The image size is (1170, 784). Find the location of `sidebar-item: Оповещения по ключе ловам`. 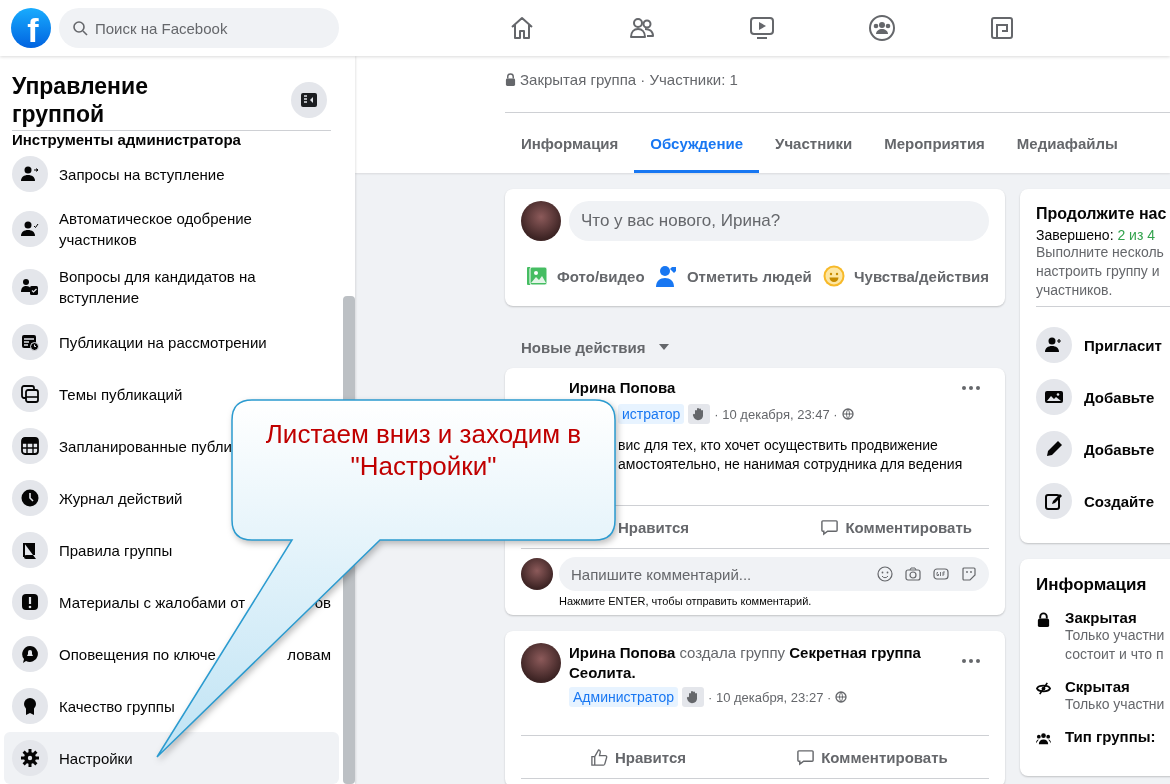

sidebar-item: Оповещения по ключе ловам is located at coordinates (171, 654).